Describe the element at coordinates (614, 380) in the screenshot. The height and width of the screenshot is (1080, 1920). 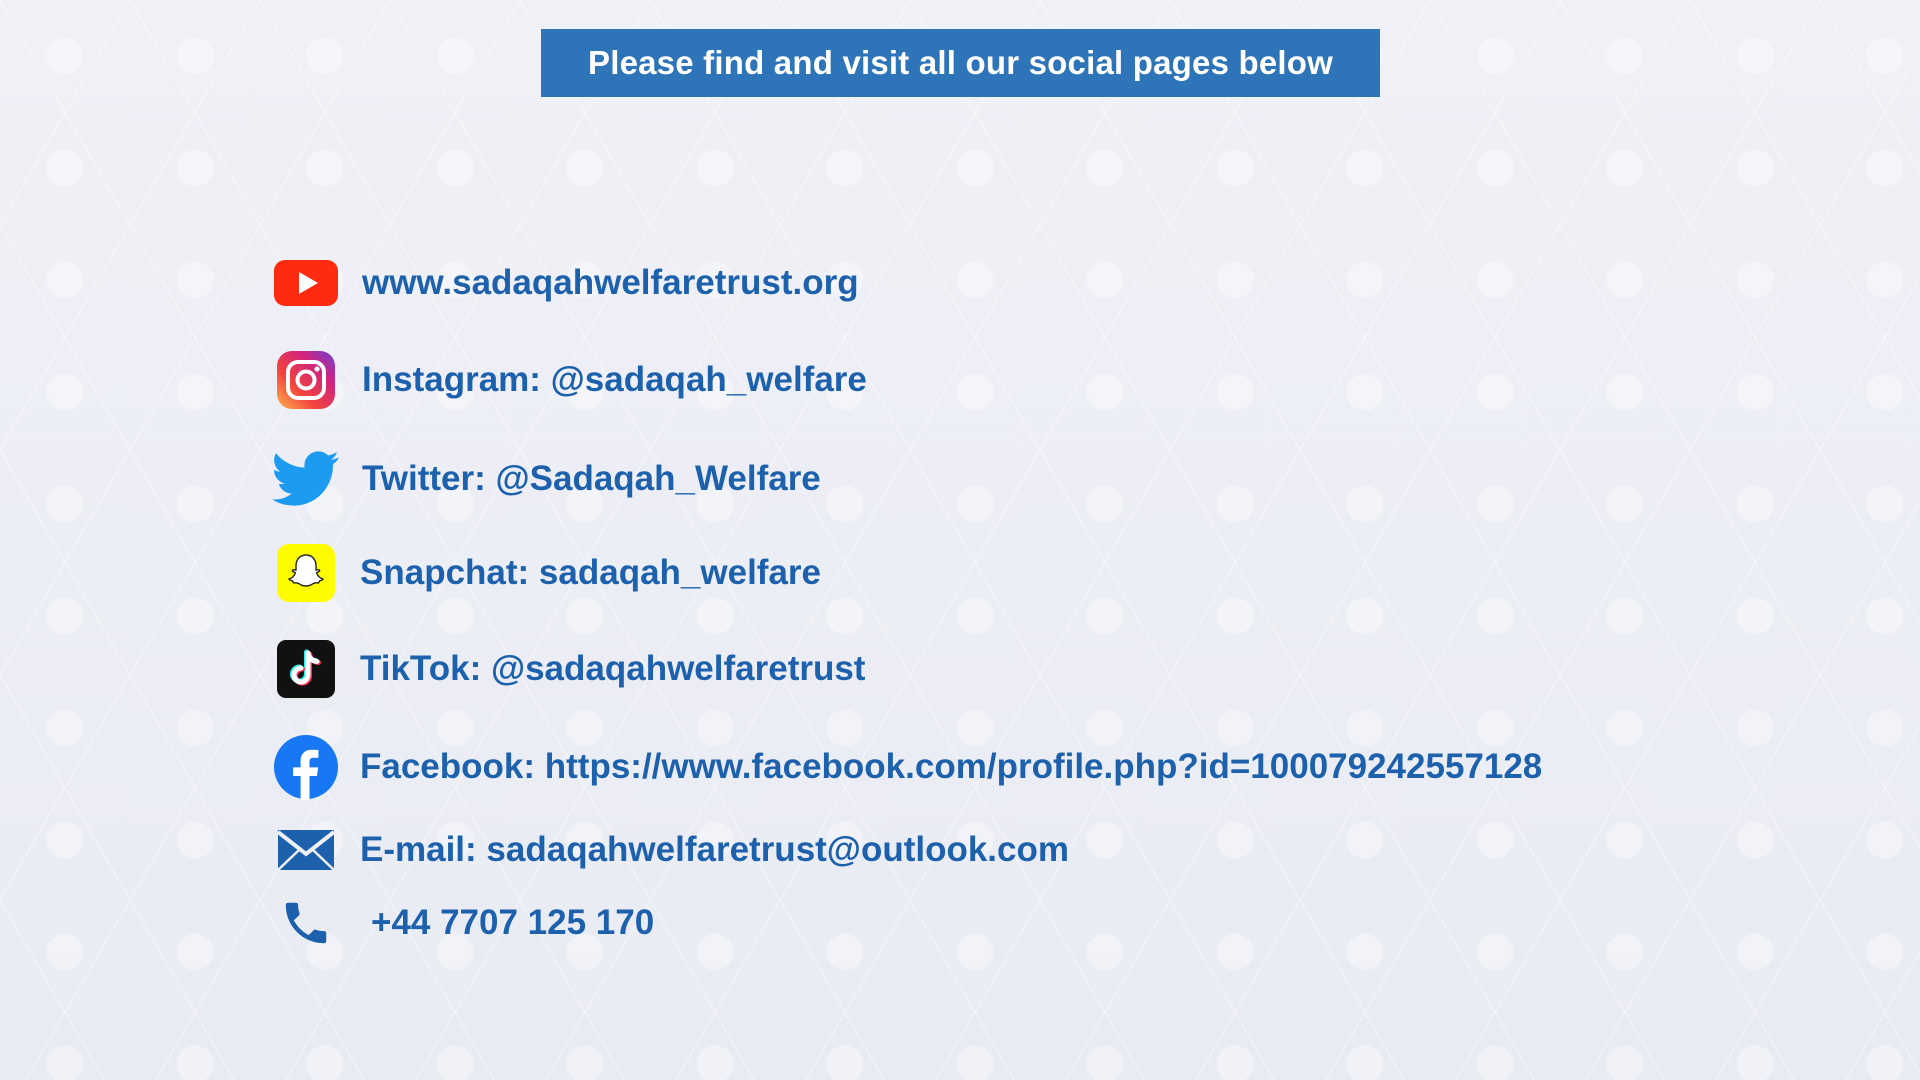
I see `instagram-handle: Instagram: @sadaqah_welfare` at that location.